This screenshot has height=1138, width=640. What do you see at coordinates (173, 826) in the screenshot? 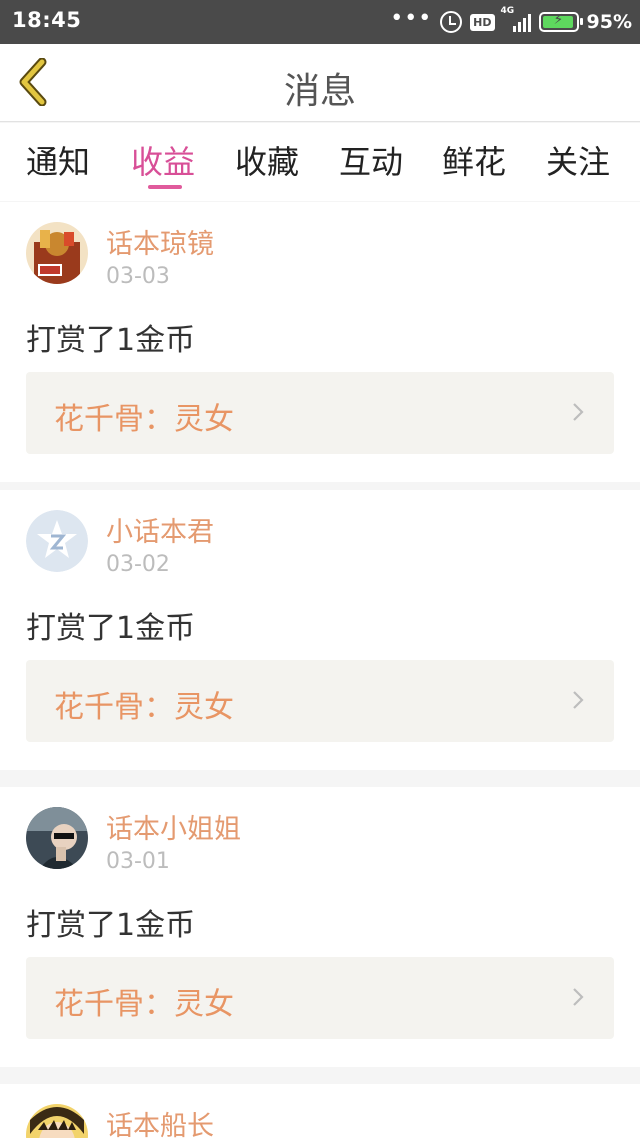
I see `username: 话本小姐姐` at bounding box center [173, 826].